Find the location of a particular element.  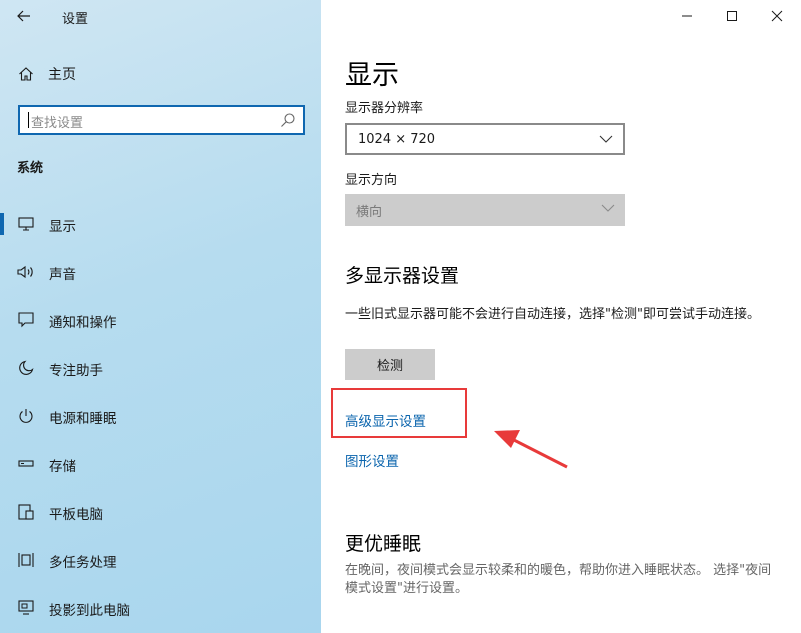

multi-display-description: 一些旧式显示器可能不会进行自动连接，选择"检测"即可尝试手动连接。 is located at coordinates (552, 314).